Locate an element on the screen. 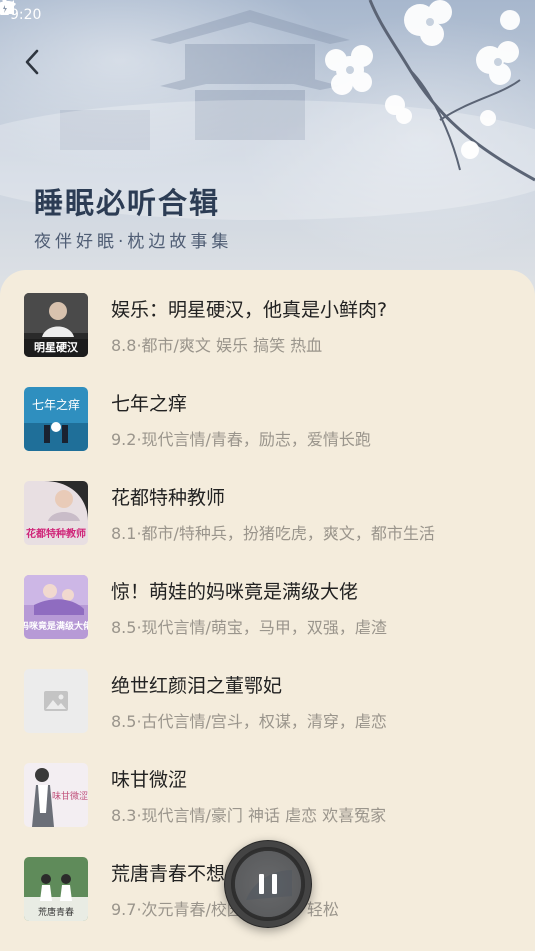  cover-image: 花都特种教师 is located at coordinates (56, 513).